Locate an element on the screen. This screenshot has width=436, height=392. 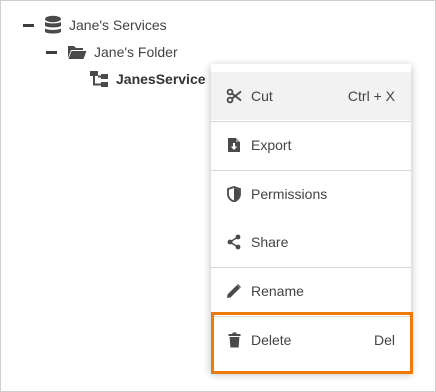
scissors-icon is located at coordinates (234, 96).